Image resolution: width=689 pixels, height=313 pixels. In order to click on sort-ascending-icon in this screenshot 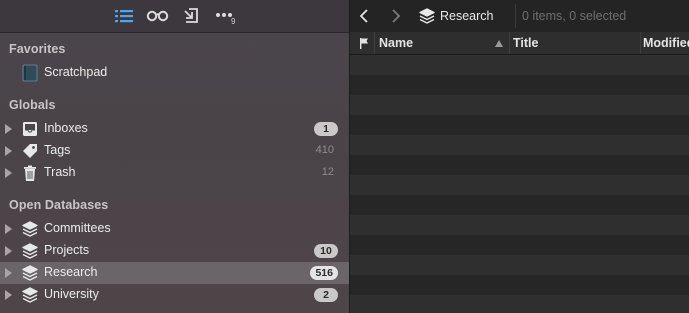, I will do `click(499, 43)`.